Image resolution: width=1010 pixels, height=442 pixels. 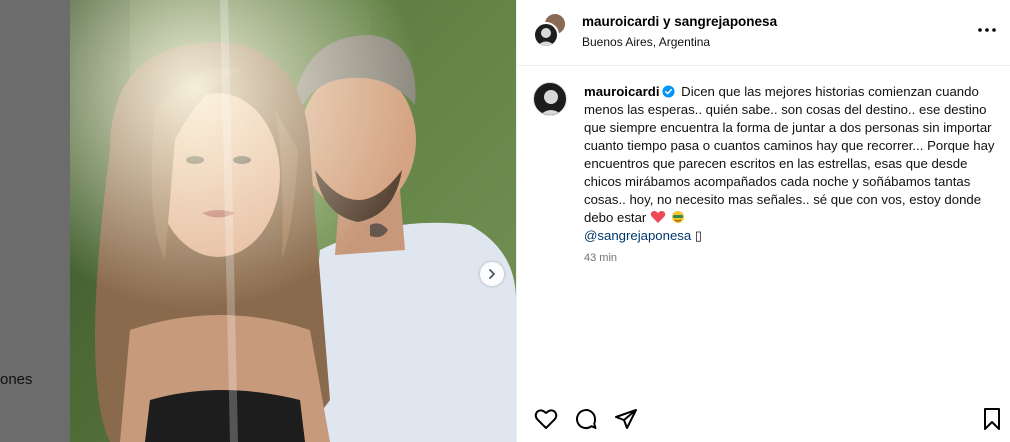 What do you see at coordinates (646, 42) in the screenshot?
I see `post-location: Buenos Aires, Argentina` at bounding box center [646, 42].